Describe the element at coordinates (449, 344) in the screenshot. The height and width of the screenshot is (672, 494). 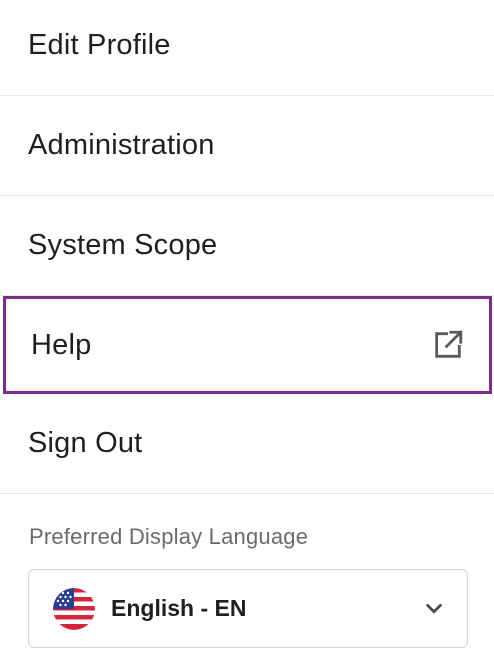
I see `external-link-icon` at that location.